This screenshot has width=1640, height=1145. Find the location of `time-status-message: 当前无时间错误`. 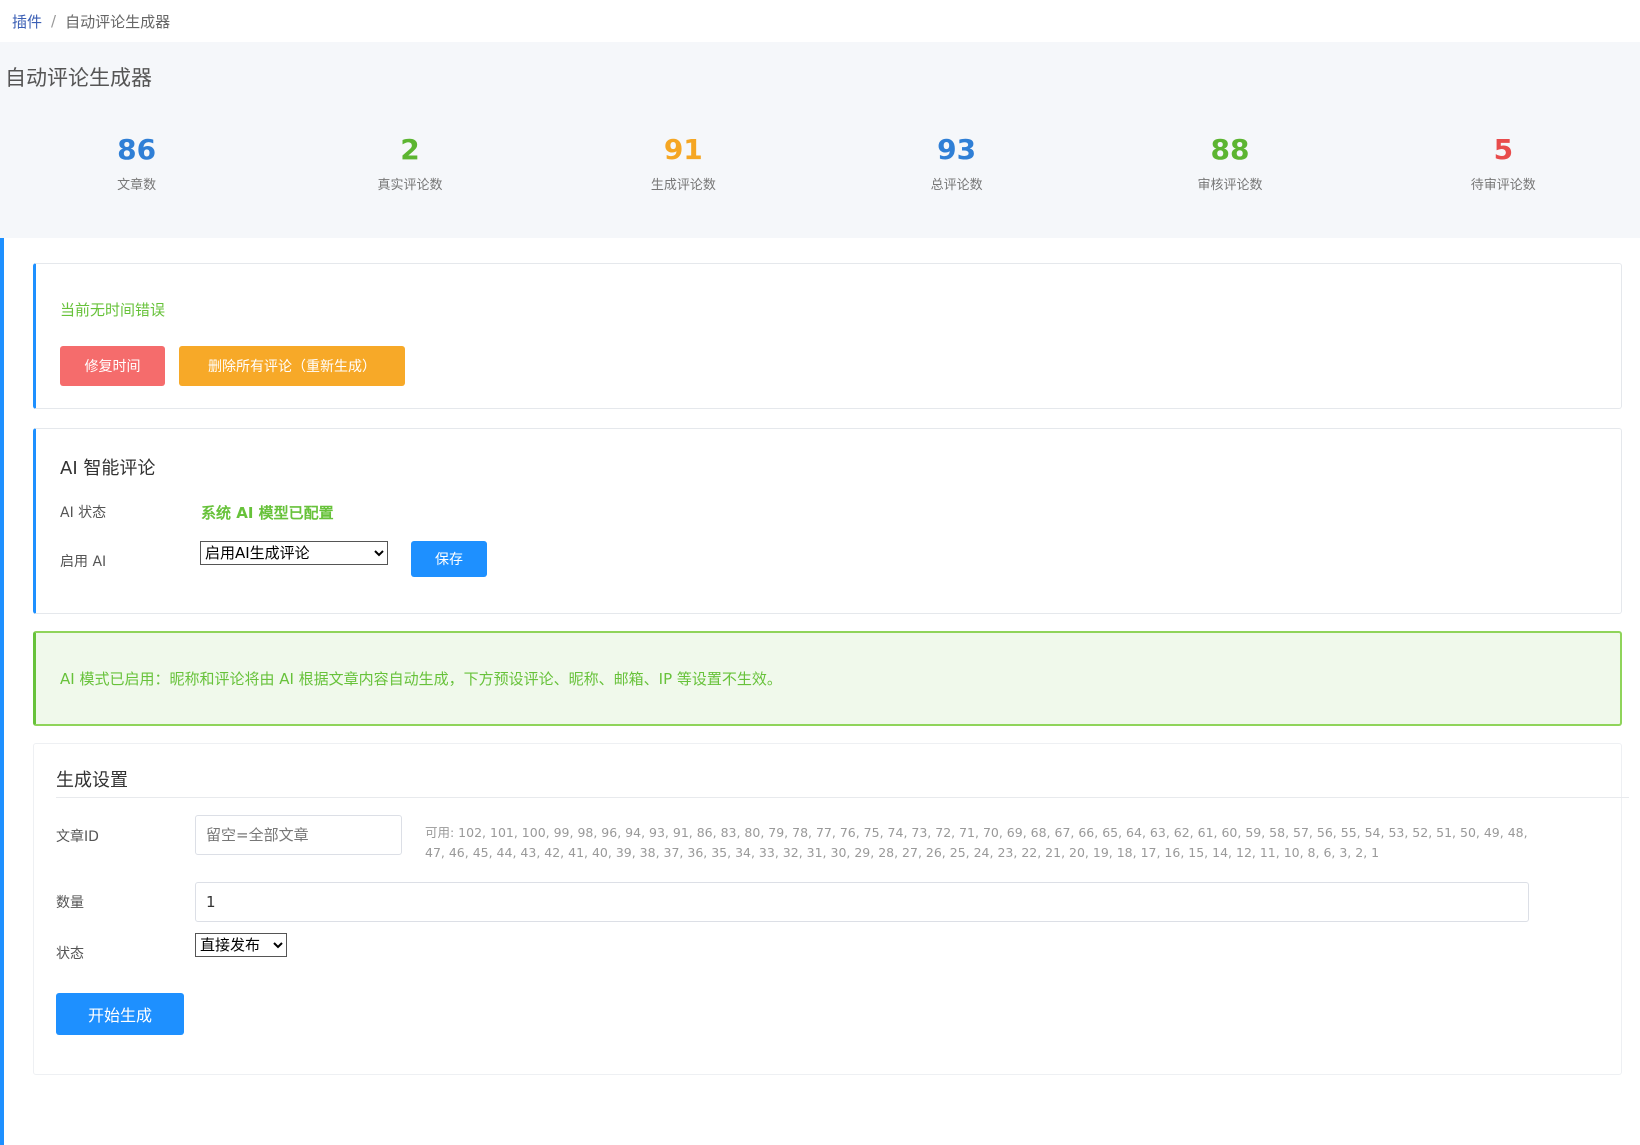

time-status-message: 当前无时间错误 is located at coordinates (113, 310).